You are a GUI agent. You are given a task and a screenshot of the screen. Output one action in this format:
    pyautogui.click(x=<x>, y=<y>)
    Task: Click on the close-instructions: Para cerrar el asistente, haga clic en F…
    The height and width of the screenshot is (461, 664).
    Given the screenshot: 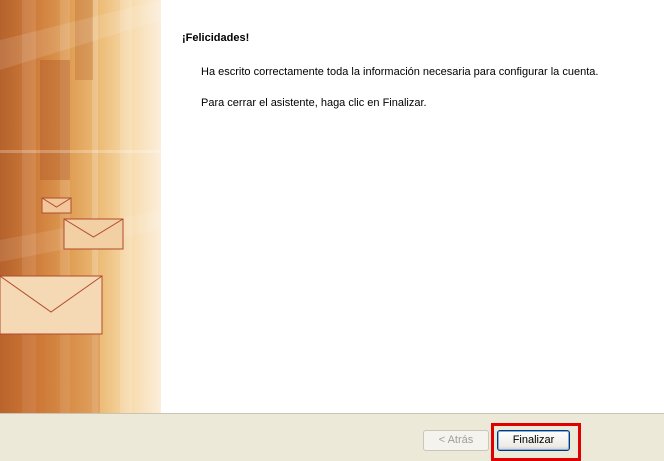 What is the action you would take?
    pyautogui.click(x=314, y=103)
    